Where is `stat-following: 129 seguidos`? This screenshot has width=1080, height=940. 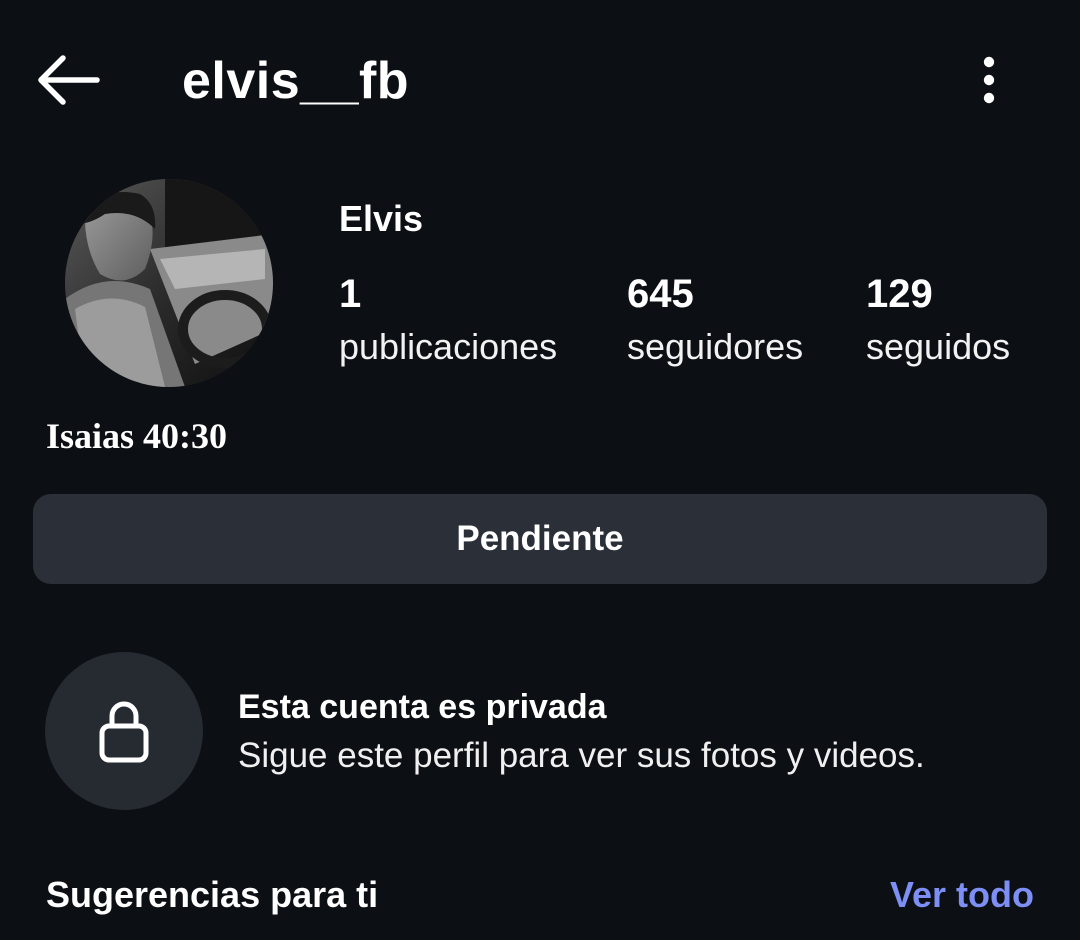 stat-following: 129 seguidos is located at coordinates (938, 321).